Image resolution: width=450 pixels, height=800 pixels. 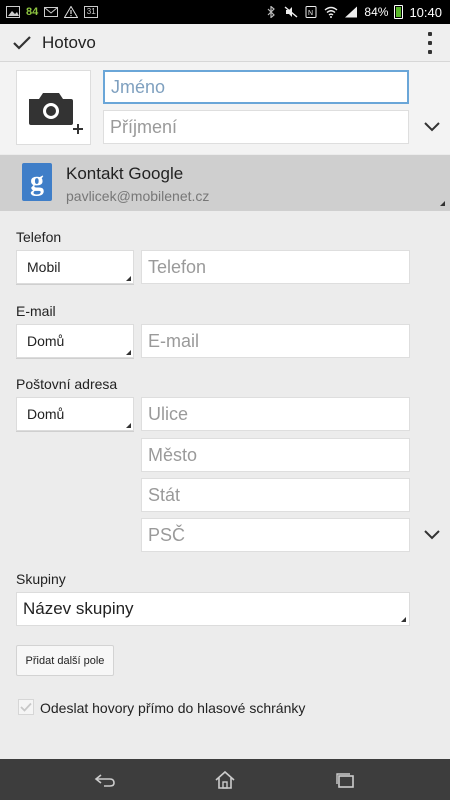 I want to click on notification-count: 84, so click(x=32, y=12).